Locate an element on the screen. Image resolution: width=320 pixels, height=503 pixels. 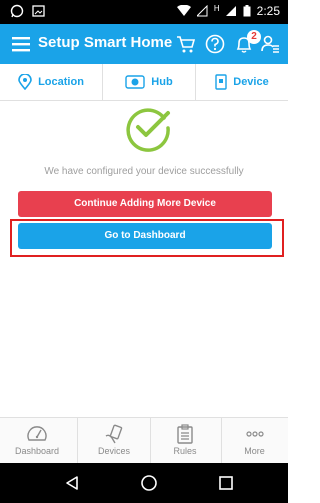
notification-badge: 2 is located at coordinates (254, 37).